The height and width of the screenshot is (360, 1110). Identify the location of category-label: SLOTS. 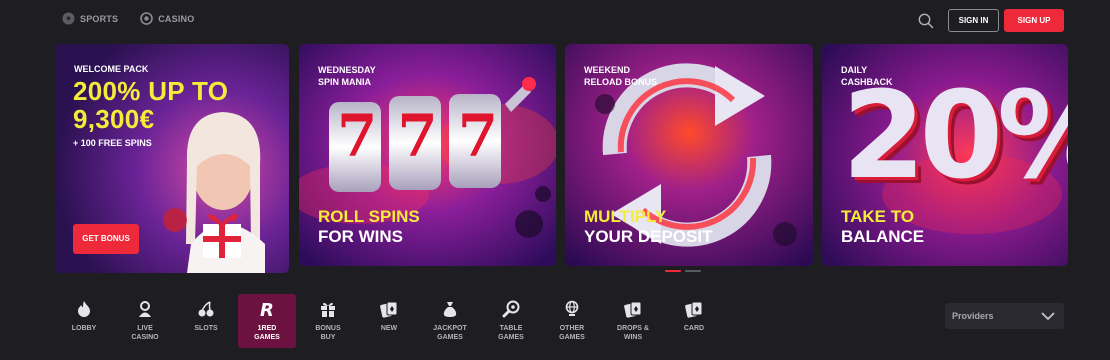
(206, 328).